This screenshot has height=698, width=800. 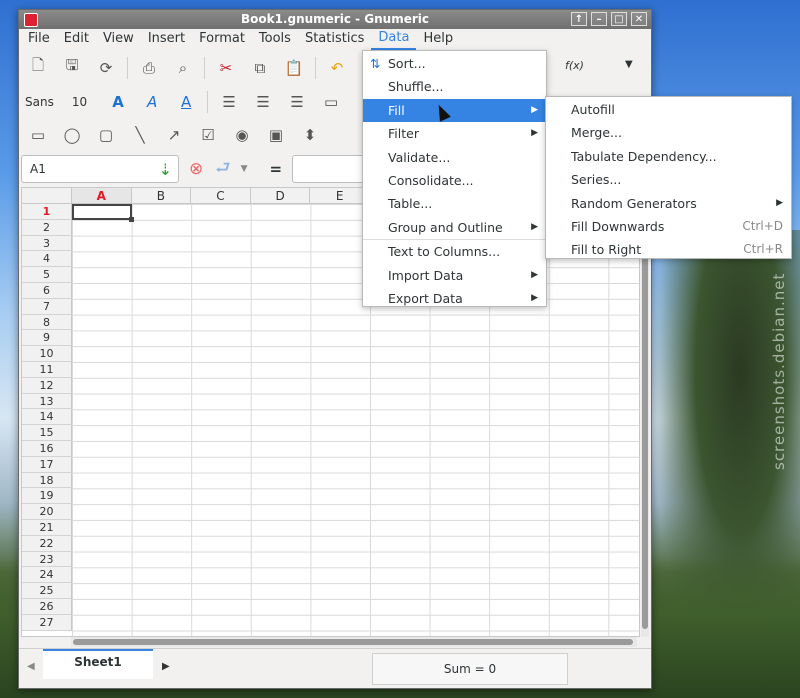 I want to click on cell-name-box: A1 ⇣, so click(x=100, y=169).